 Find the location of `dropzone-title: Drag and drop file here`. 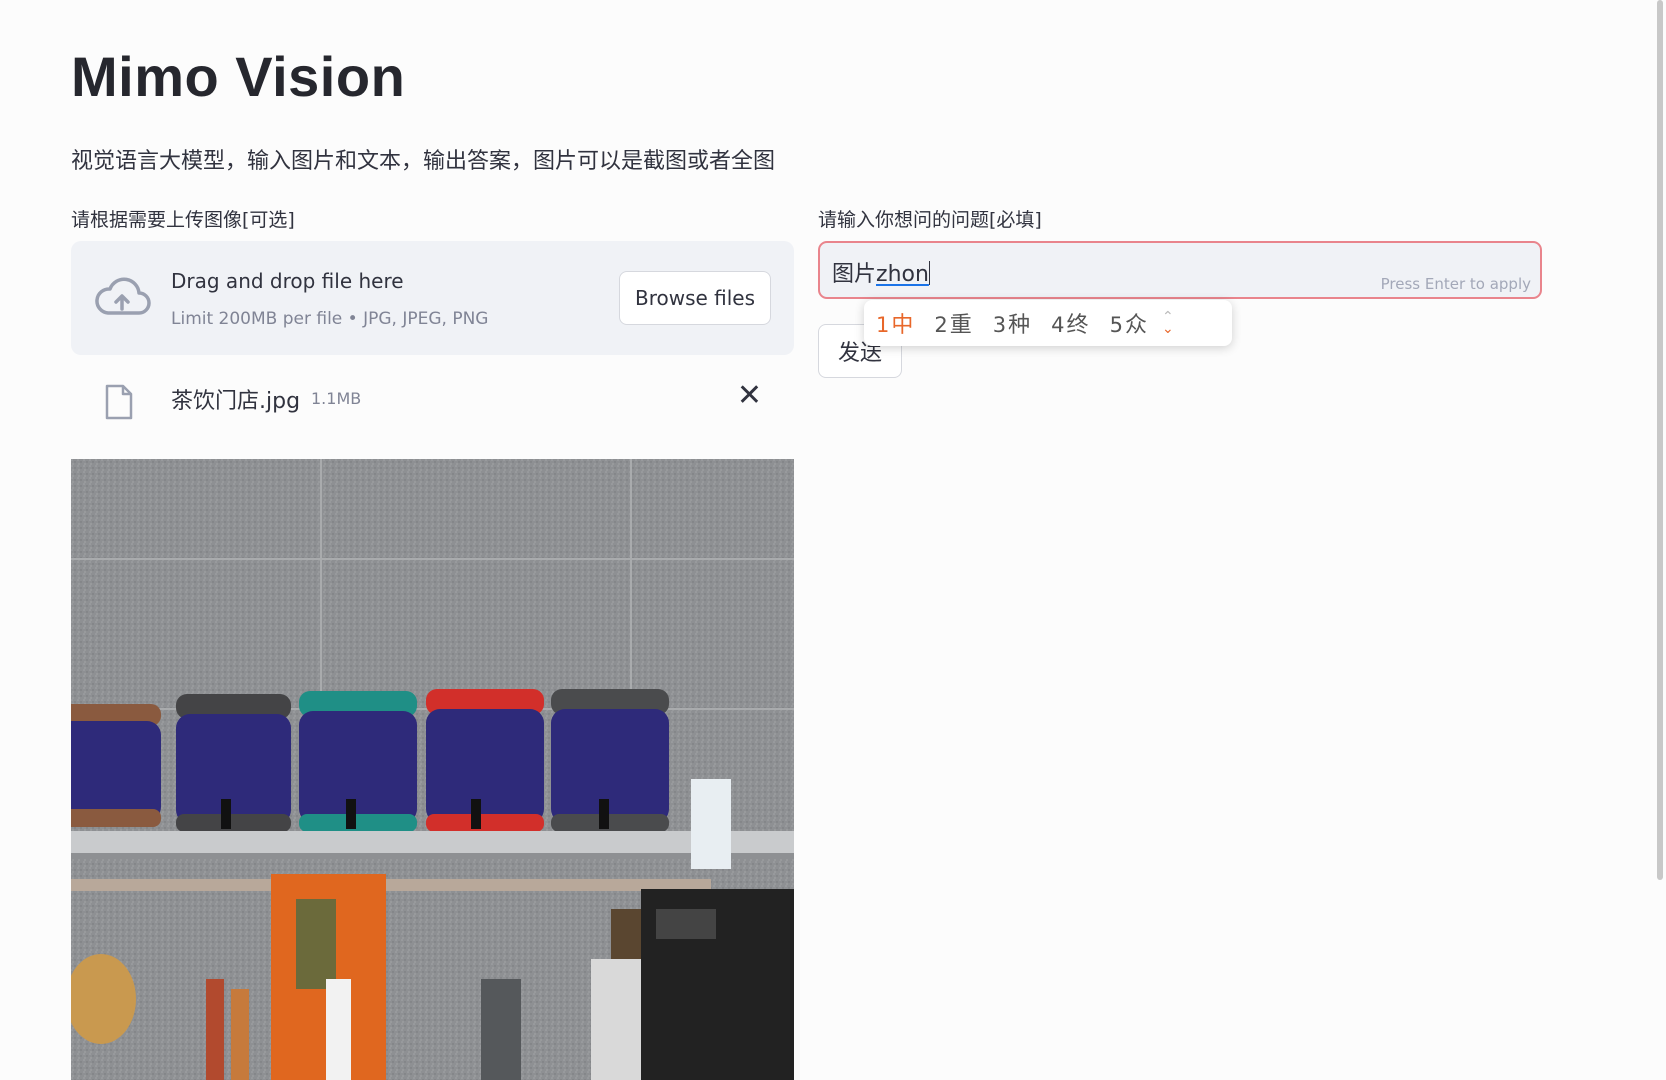

dropzone-title: Drag and drop file here is located at coordinates (287, 281).